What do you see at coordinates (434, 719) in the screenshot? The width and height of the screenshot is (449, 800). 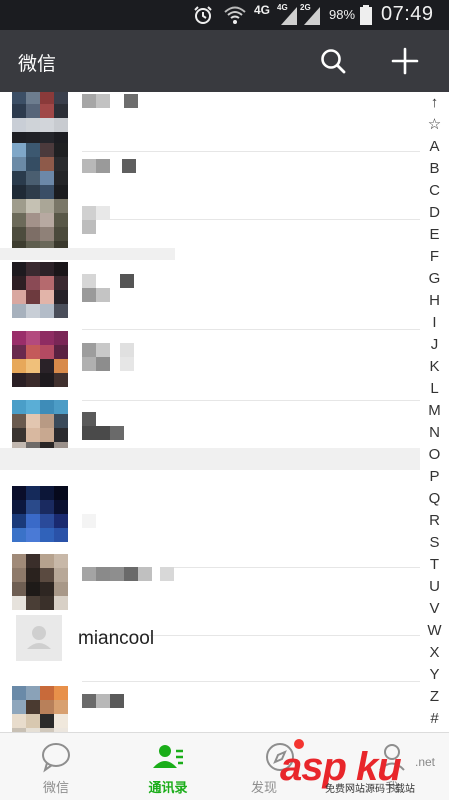 I see `index-letter: #` at bounding box center [434, 719].